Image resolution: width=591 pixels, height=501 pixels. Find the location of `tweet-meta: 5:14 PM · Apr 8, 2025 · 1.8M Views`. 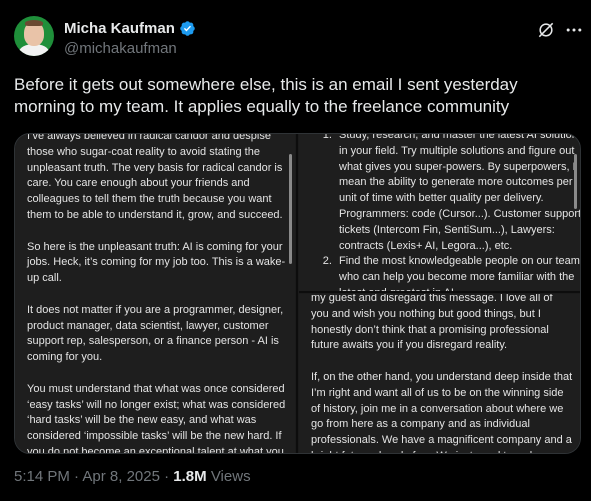

tweet-meta: 5:14 PM · Apr 8, 2025 · 1.8M Views is located at coordinates (132, 476).